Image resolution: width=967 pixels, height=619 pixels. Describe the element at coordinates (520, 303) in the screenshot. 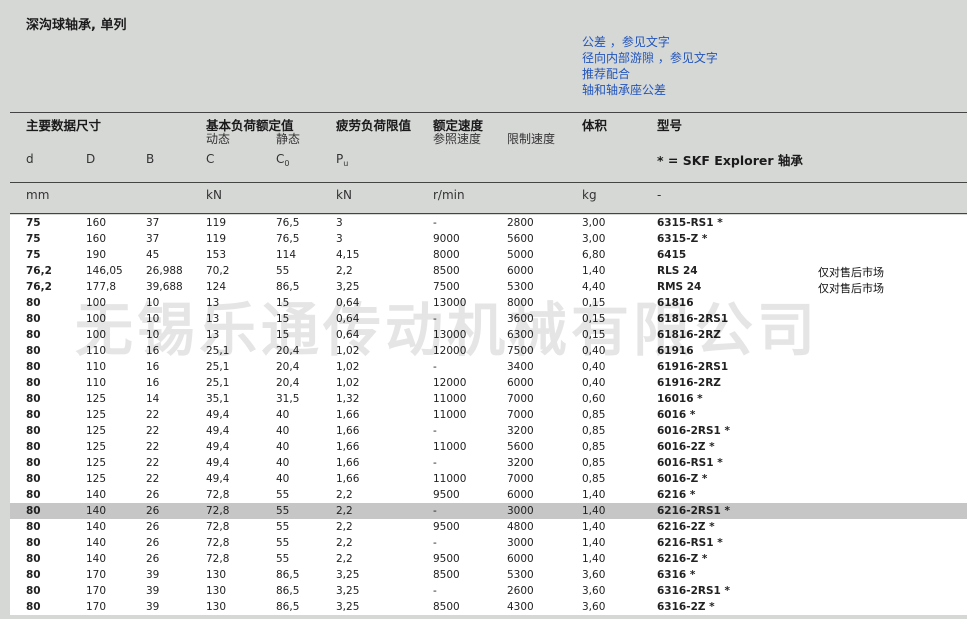

I see `cell-lim: 8000` at that location.